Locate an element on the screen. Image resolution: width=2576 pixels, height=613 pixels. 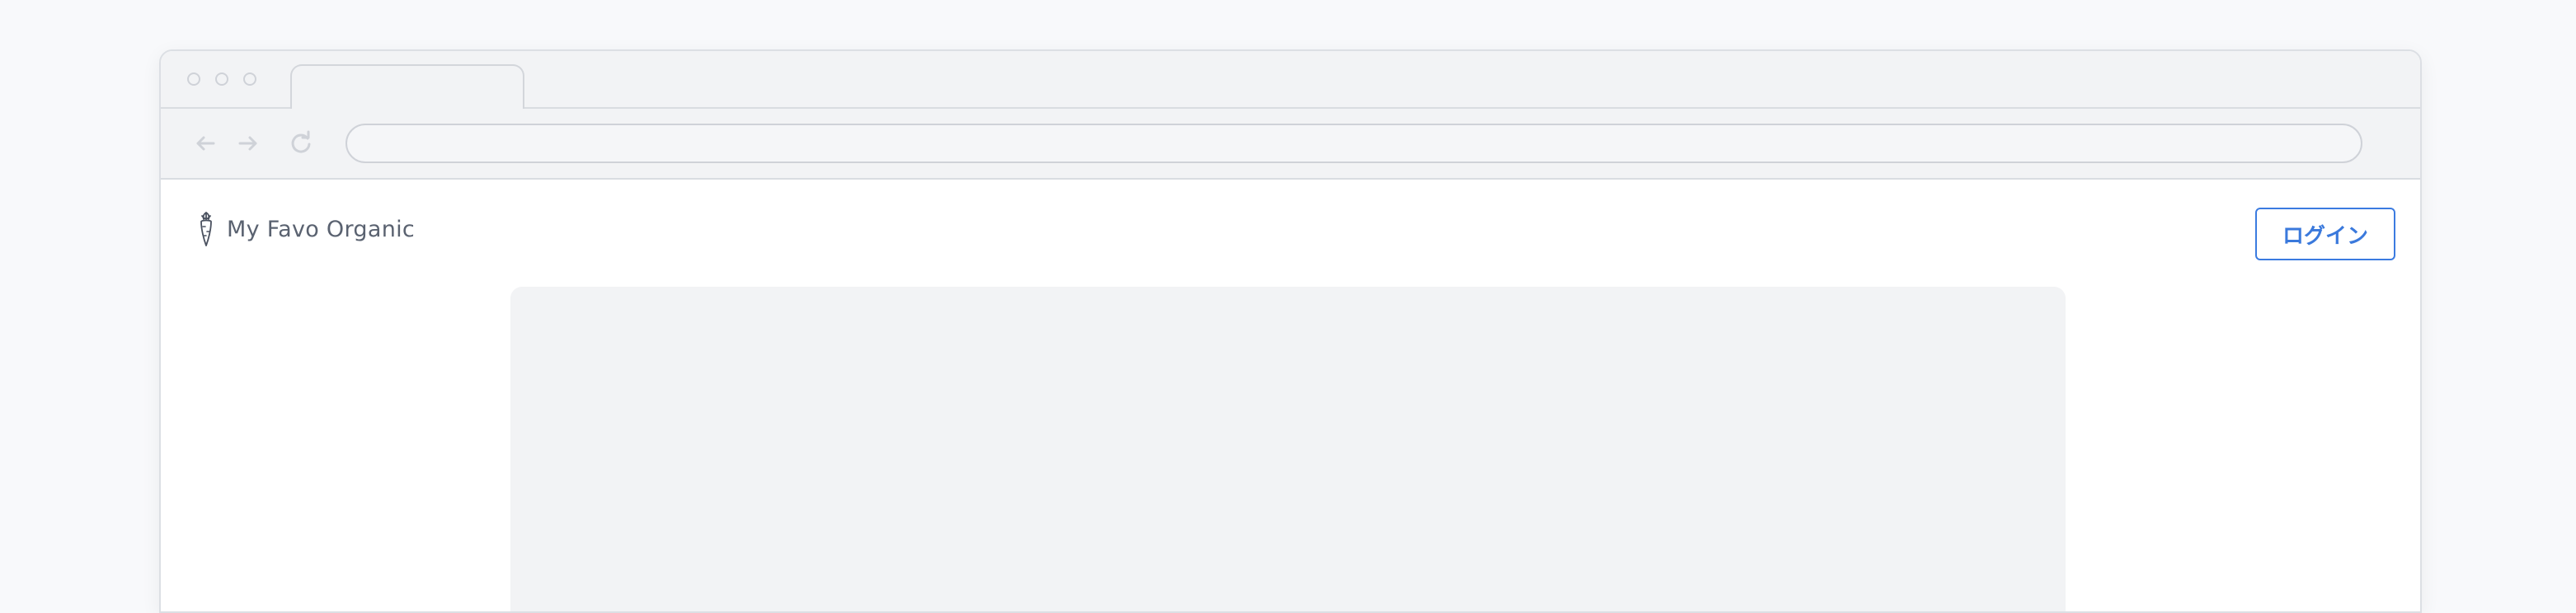
close-window-dot is located at coordinates (193, 79).